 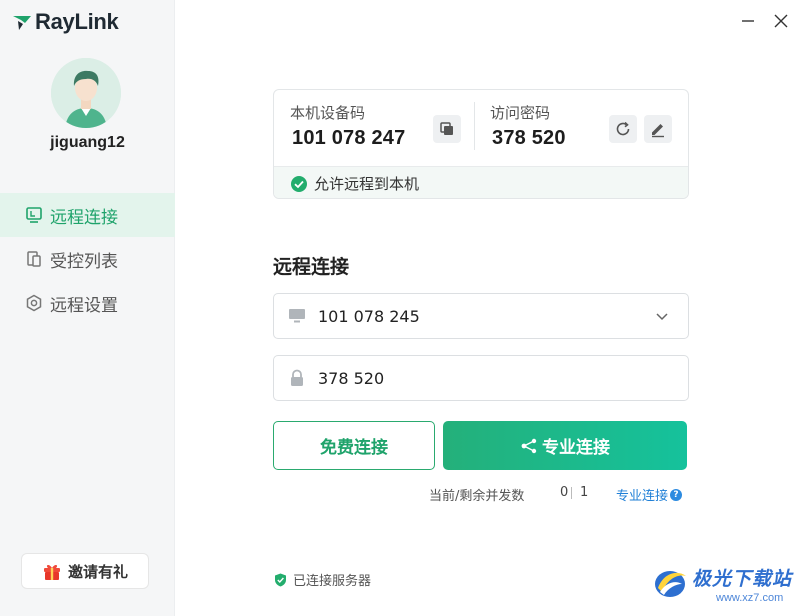 What do you see at coordinates (750, 598) in the screenshot?
I see `watermark-url: www.xz7.com` at bounding box center [750, 598].